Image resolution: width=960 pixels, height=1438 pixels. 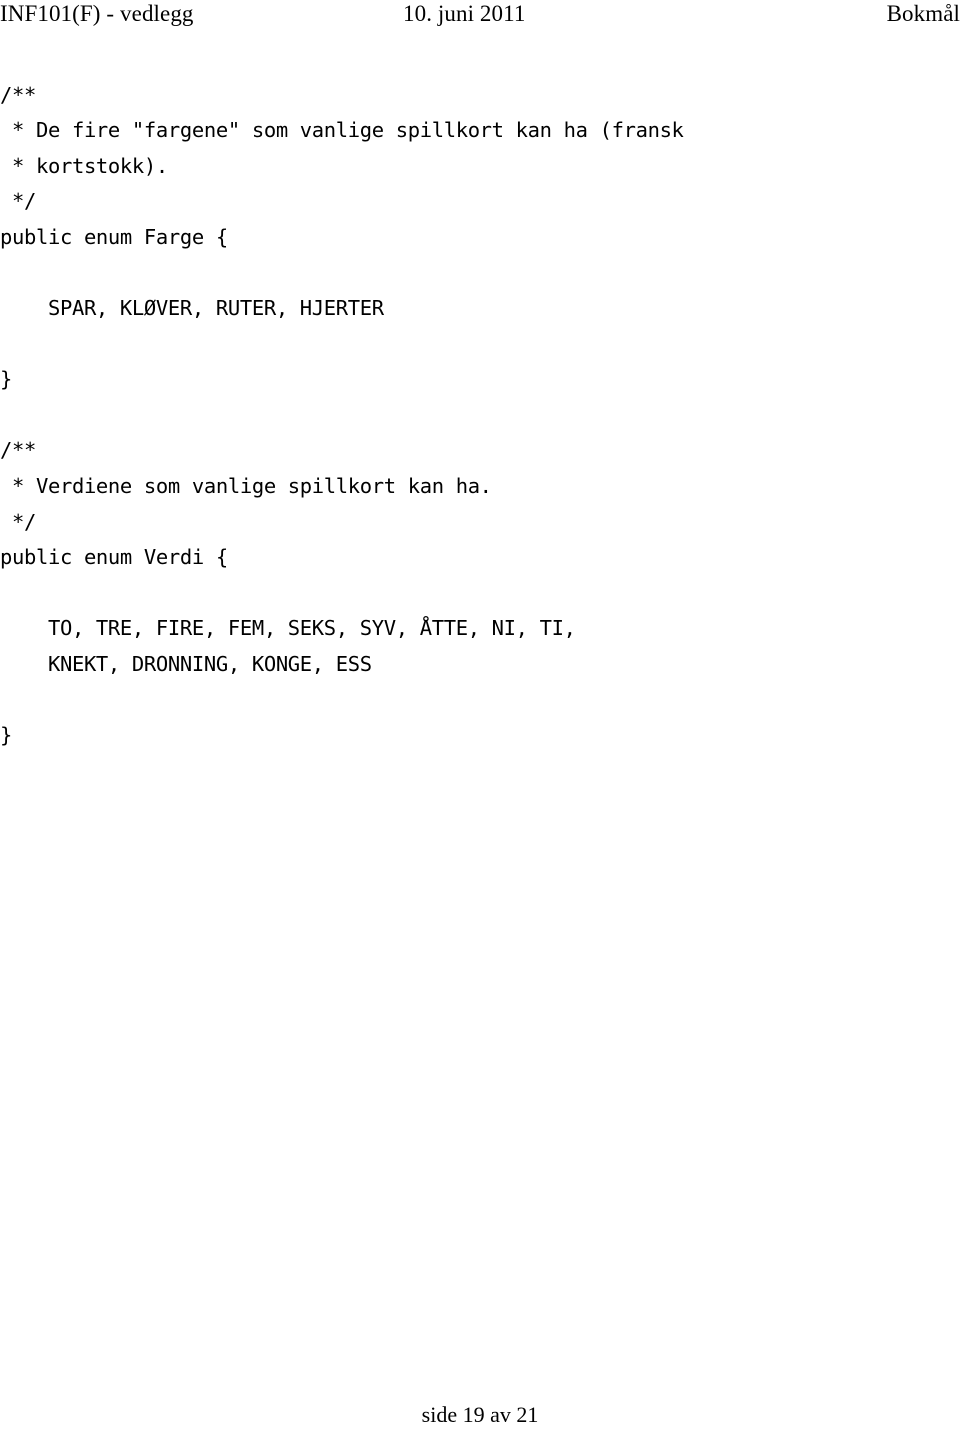 I want to click on page-header: INF101(F) - vedlegg 10. juni 2011 Bokmål, so click(x=480, y=15).